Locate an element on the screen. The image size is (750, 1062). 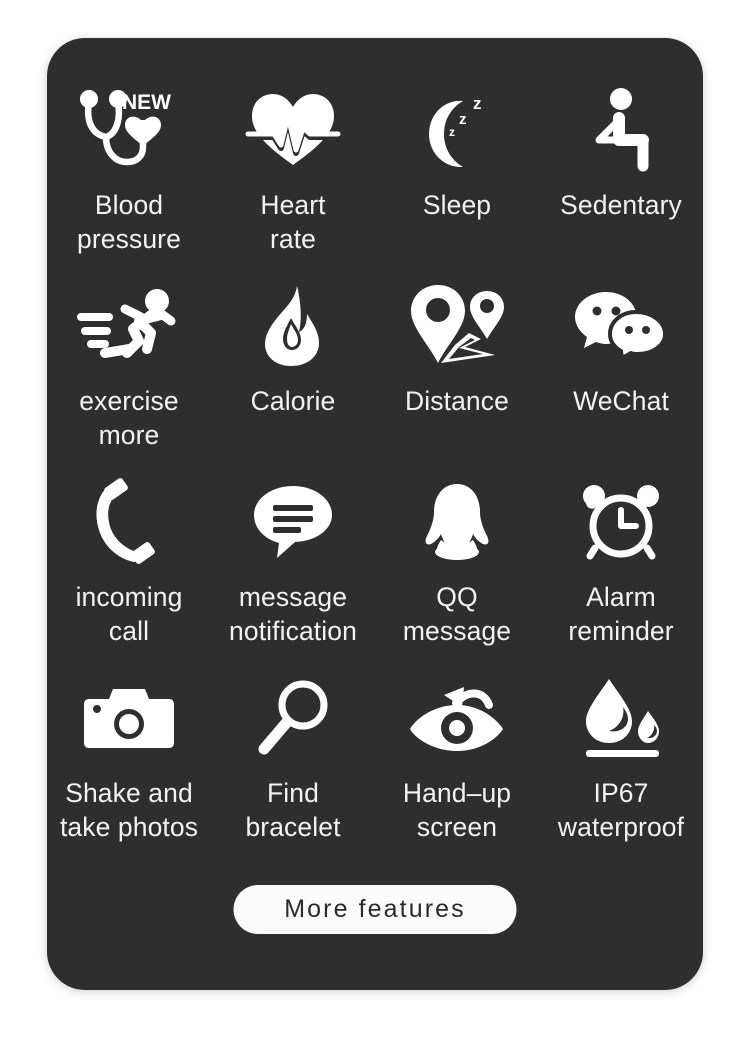
seated-person-icon is located at coordinates (621, 130).